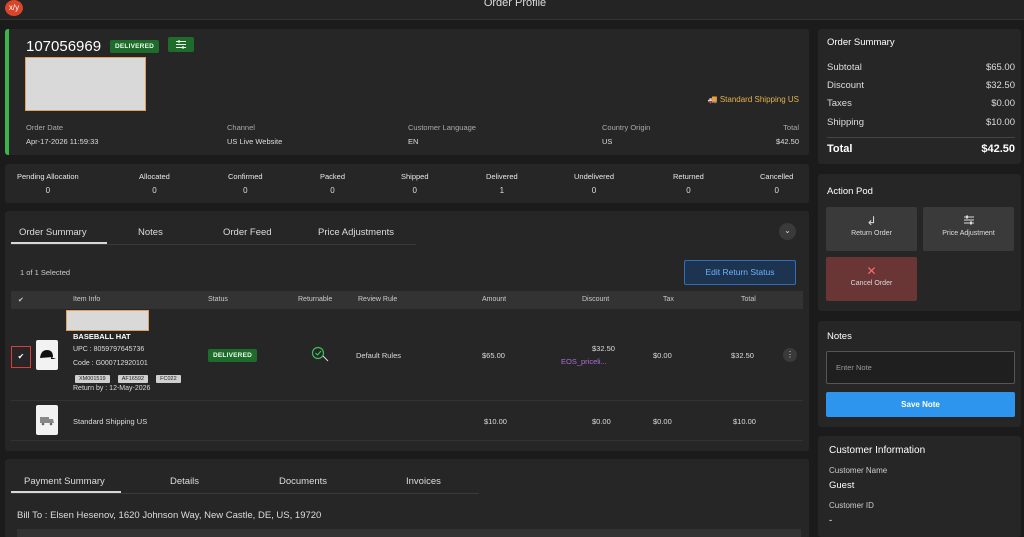 The image size is (1024, 537). Describe the element at coordinates (502, 183) in the screenshot. I see `count-delivered: Delivered 1` at that location.